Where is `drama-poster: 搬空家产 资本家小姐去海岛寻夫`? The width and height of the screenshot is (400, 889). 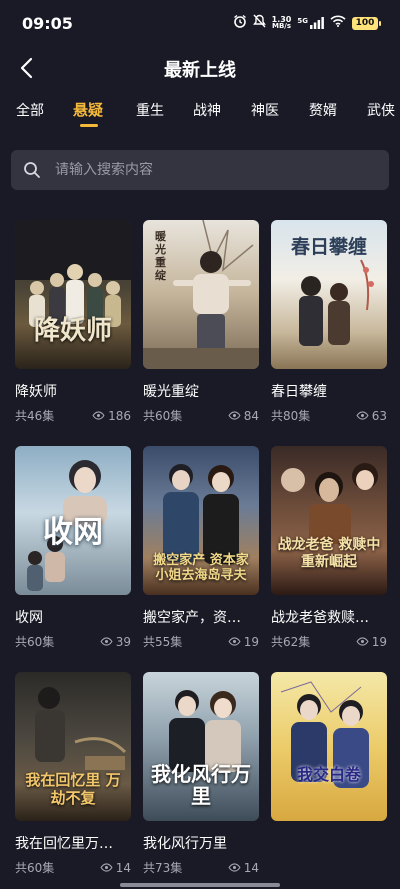
drama-poster: 搬空家产 资本家小姐去海岛寻夫 is located at coordinates (201, 520).